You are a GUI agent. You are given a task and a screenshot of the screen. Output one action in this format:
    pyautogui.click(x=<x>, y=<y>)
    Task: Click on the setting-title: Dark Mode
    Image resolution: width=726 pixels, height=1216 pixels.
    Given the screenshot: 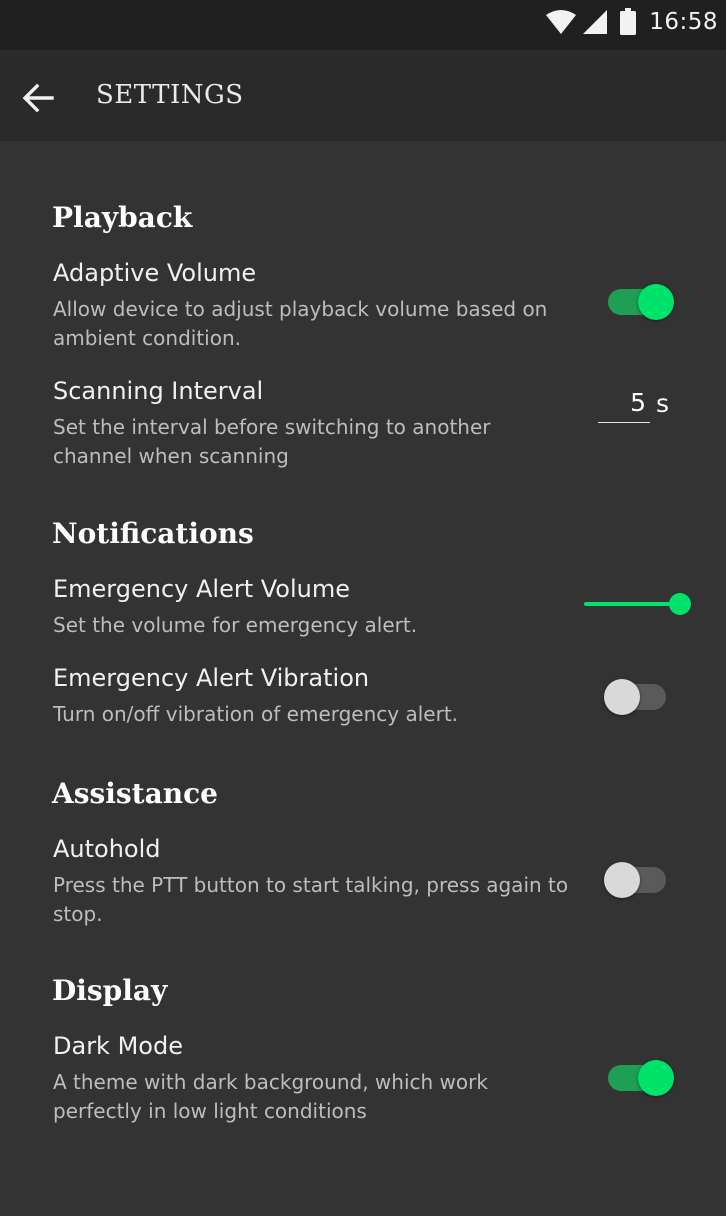 What is the action you would take?
    pyautogui.click(x=118, y=1046)
    